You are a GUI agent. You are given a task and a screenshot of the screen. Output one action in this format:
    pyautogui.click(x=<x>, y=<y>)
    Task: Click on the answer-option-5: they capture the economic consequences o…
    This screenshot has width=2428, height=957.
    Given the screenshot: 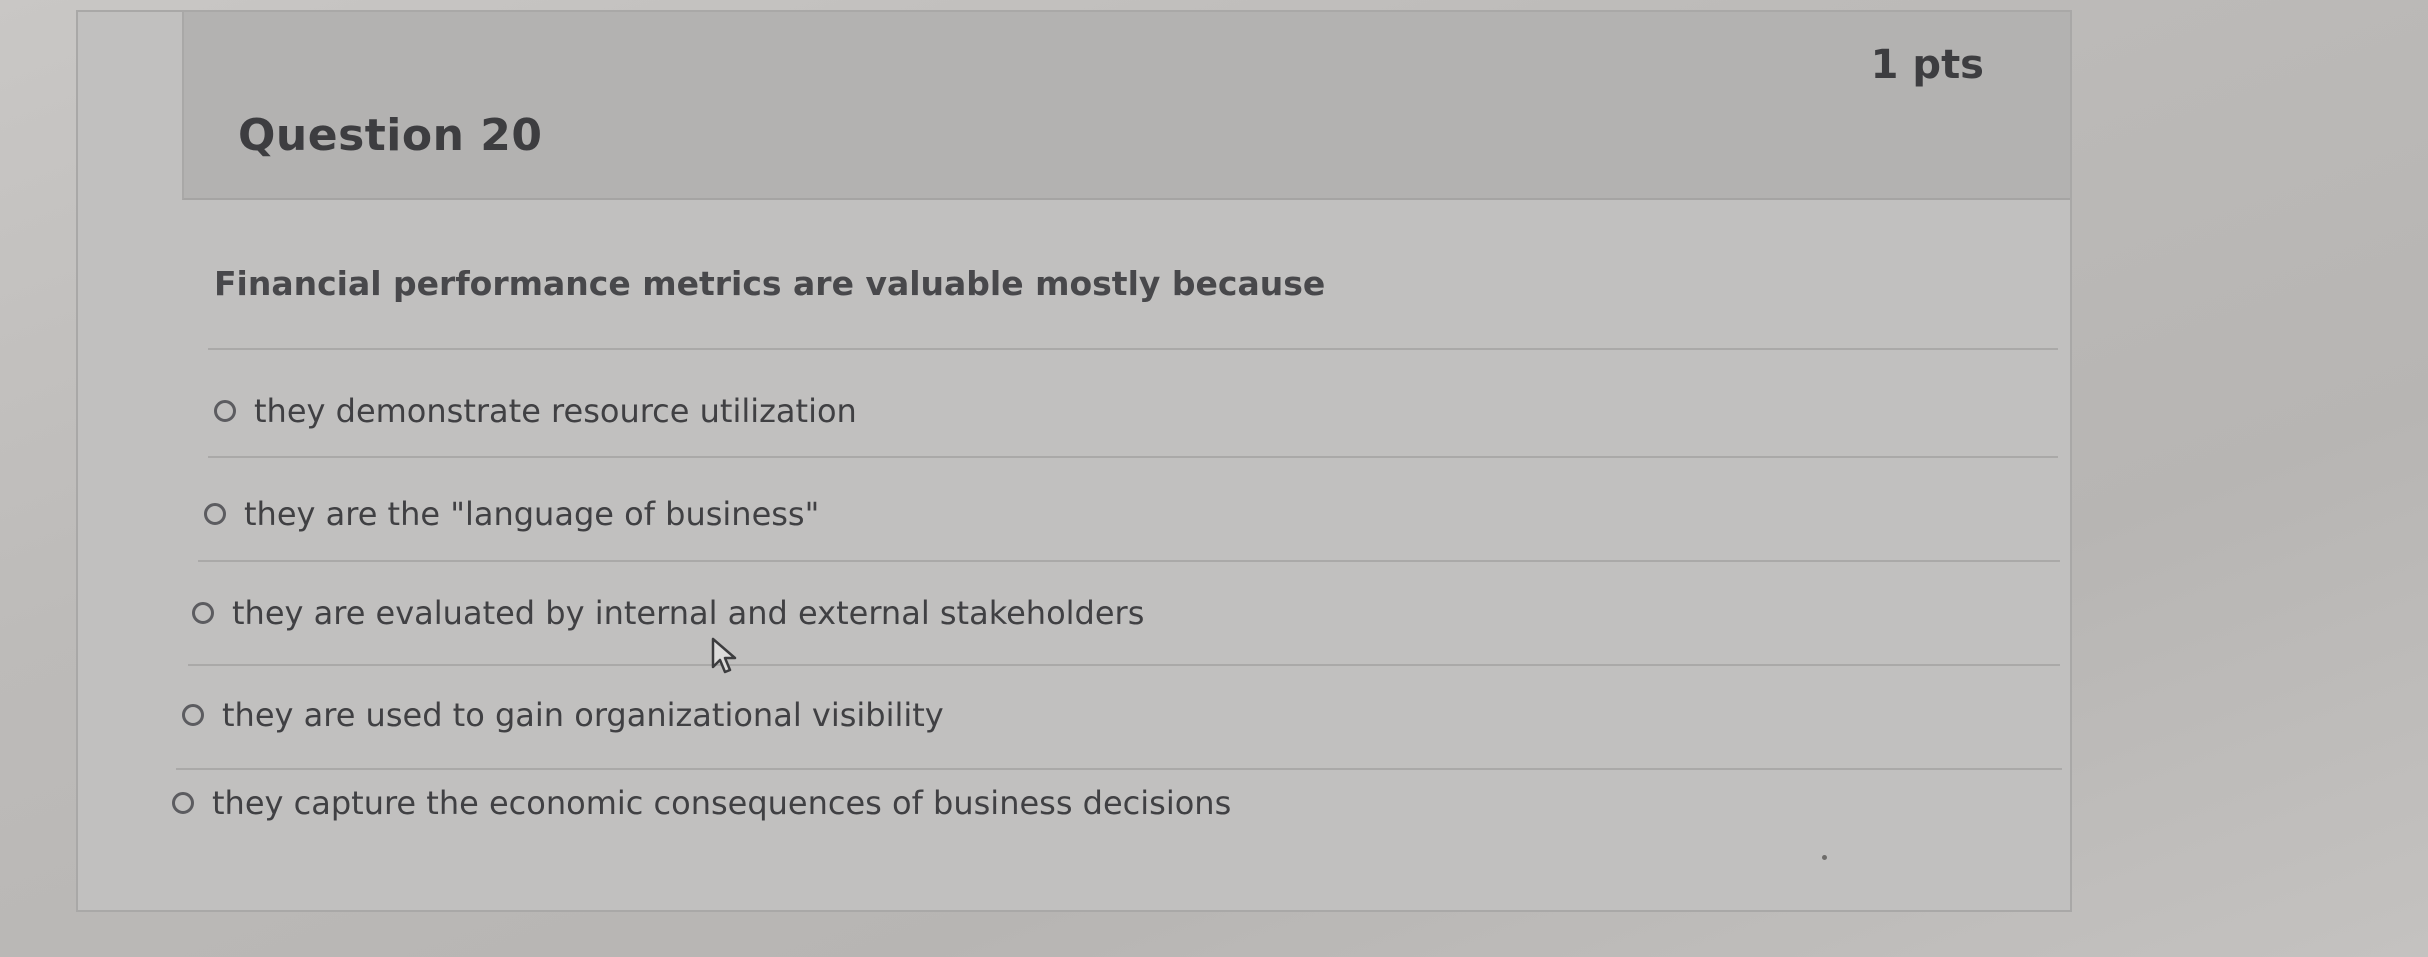 What is the action you would take?
    pyautogui.click(x=701, y=803)
    